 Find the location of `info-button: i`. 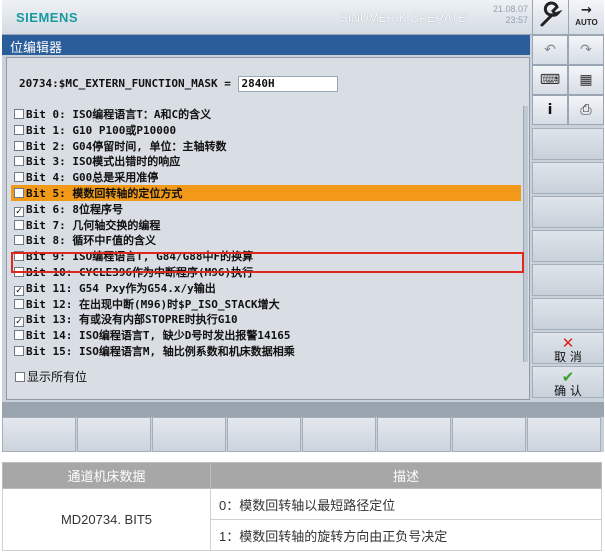

info-button: i is located at coordinates (550, 110).